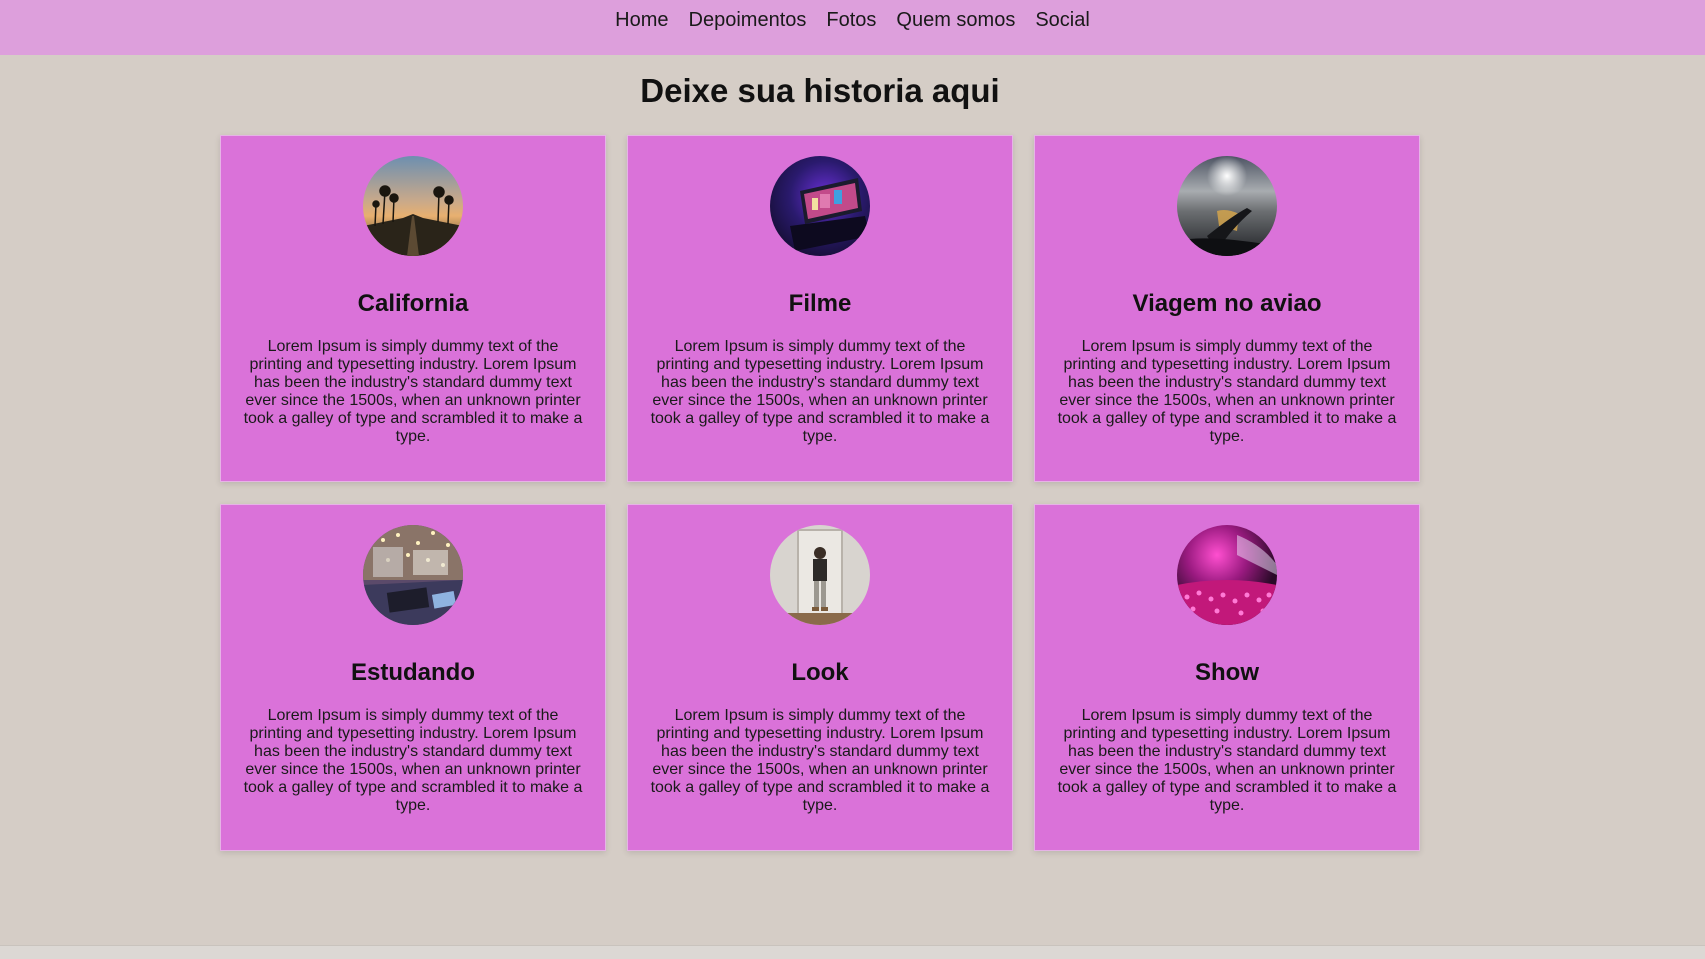  Describe the element at coordinates (851, 20) in the screenshot. I see `nav-link-fotos: Fotos` at that location.